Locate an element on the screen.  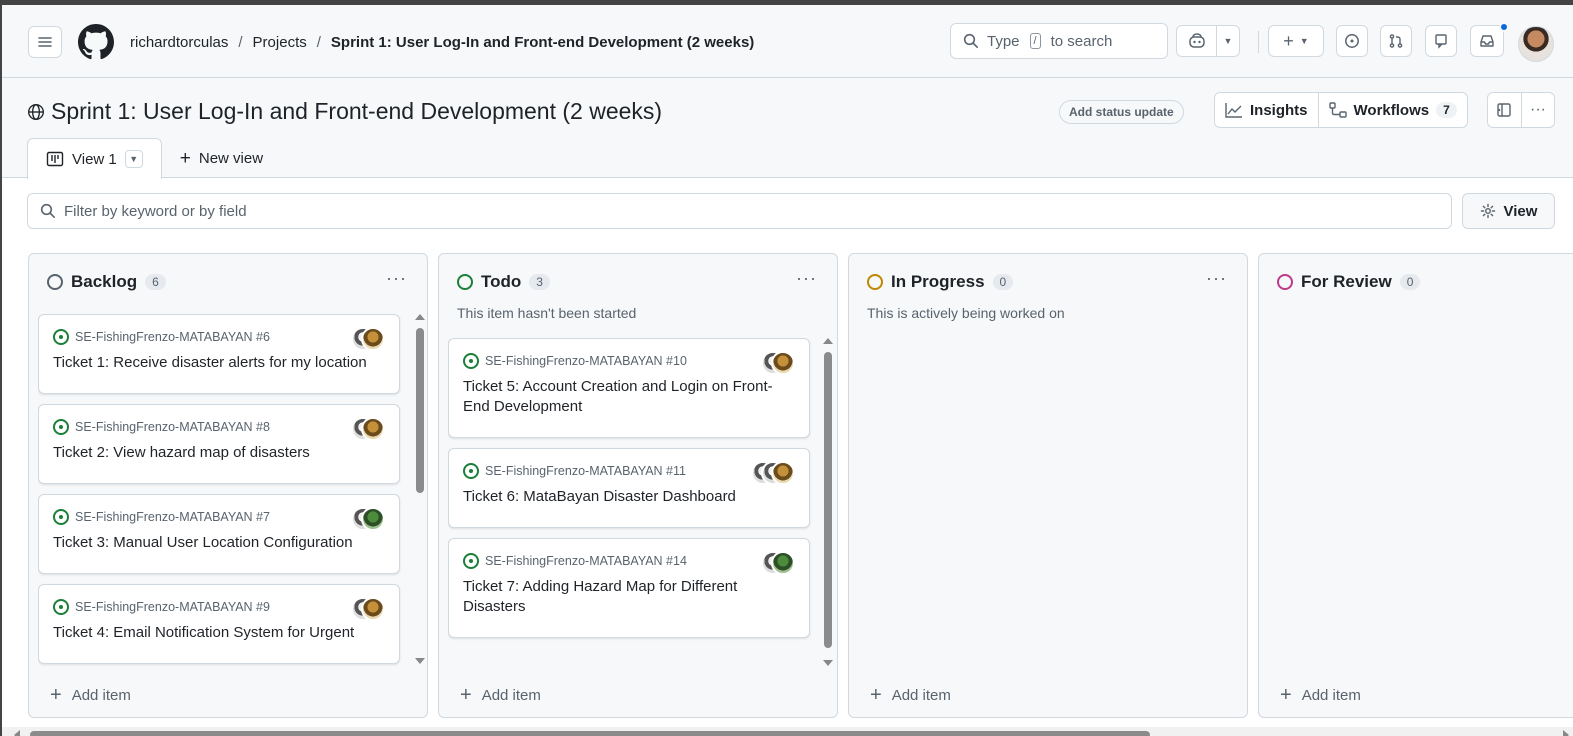
add-status-update-button: Add status update is located at coordinates (1121, 112).